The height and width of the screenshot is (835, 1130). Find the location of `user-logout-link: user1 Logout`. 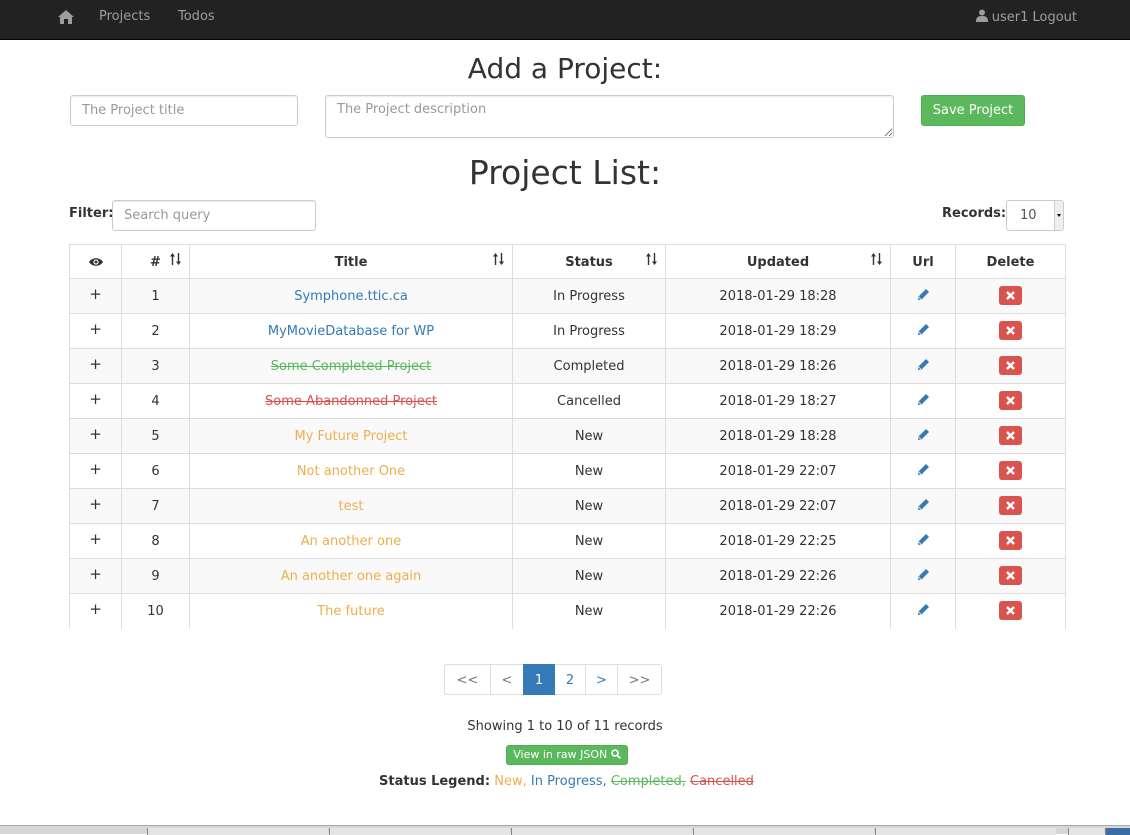

user-logout-link: user1 Logout is located at coordinates (1026, 17).